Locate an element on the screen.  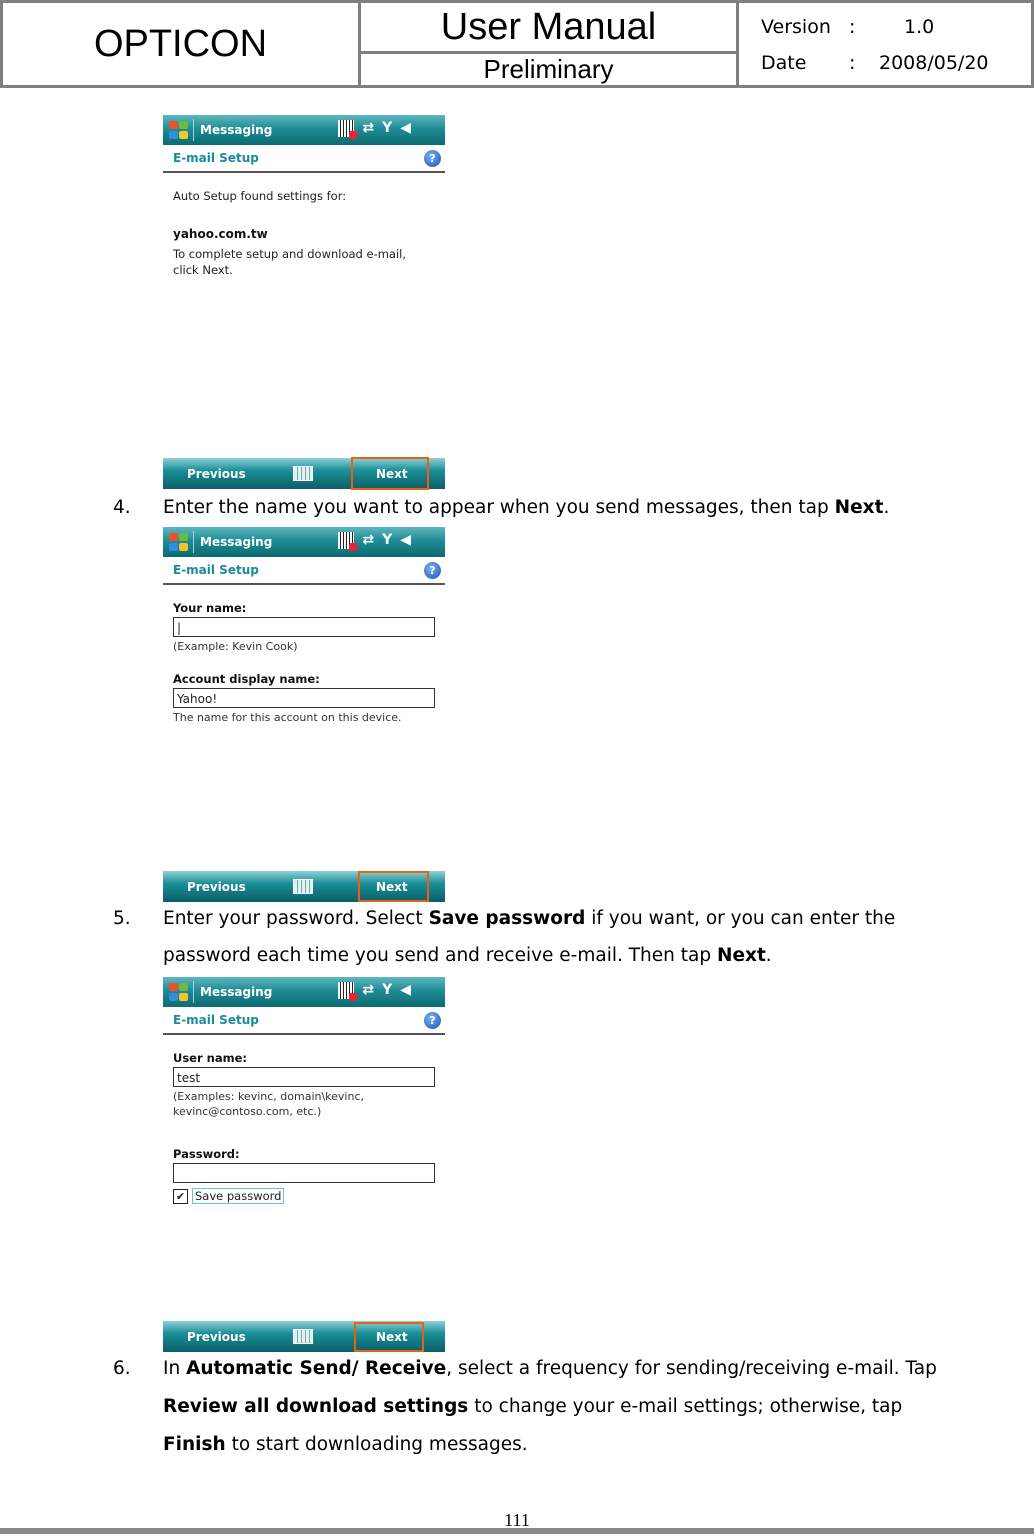
step-number: 6. is located at coordinates (122, 1368).